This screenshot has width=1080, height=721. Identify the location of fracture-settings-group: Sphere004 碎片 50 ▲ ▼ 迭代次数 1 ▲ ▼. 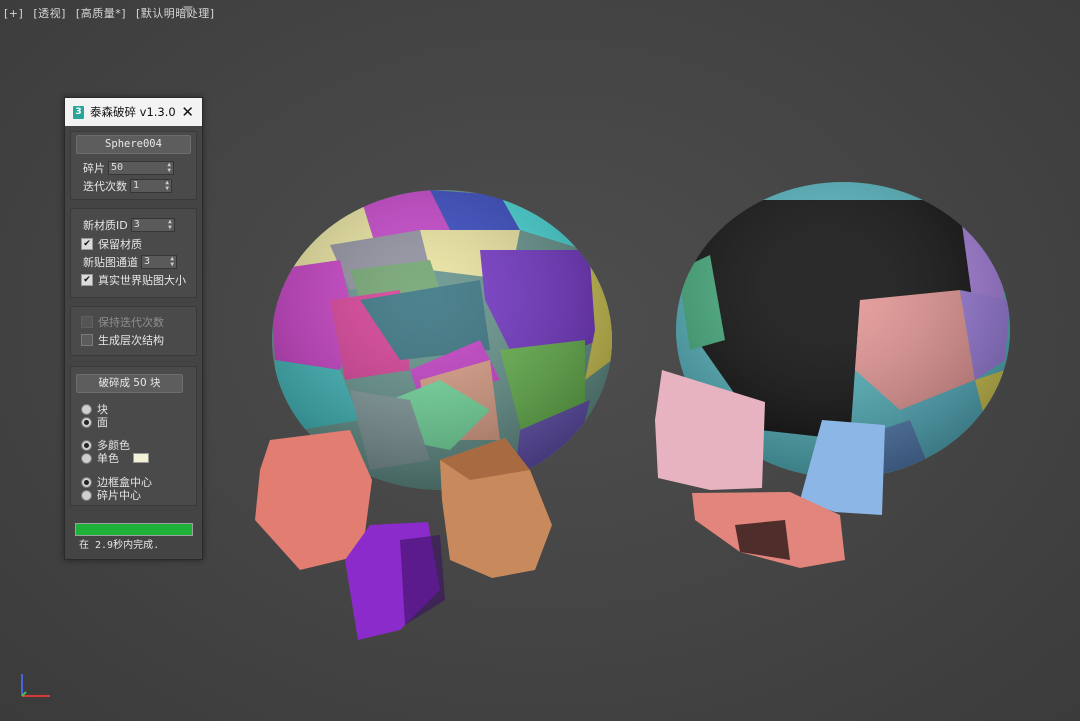
(133, 165).